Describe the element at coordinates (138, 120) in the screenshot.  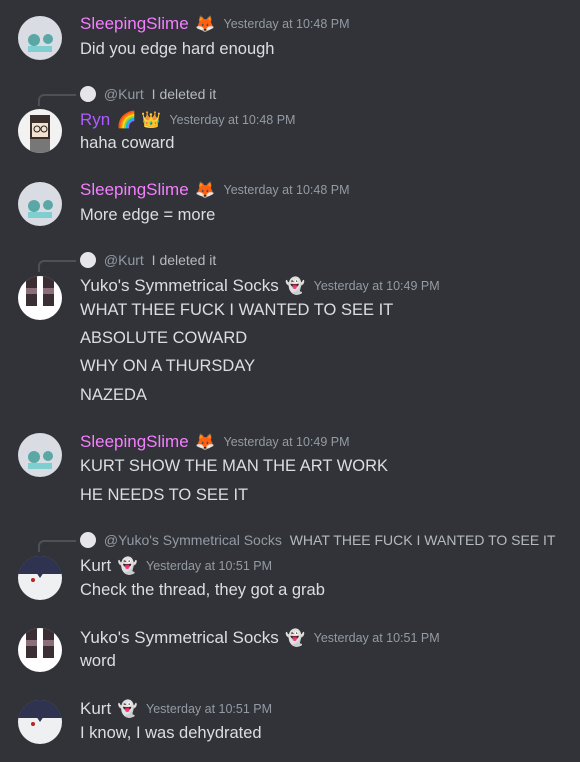
I see `rainbow-crown-icon: 🌈 👑` at that location.